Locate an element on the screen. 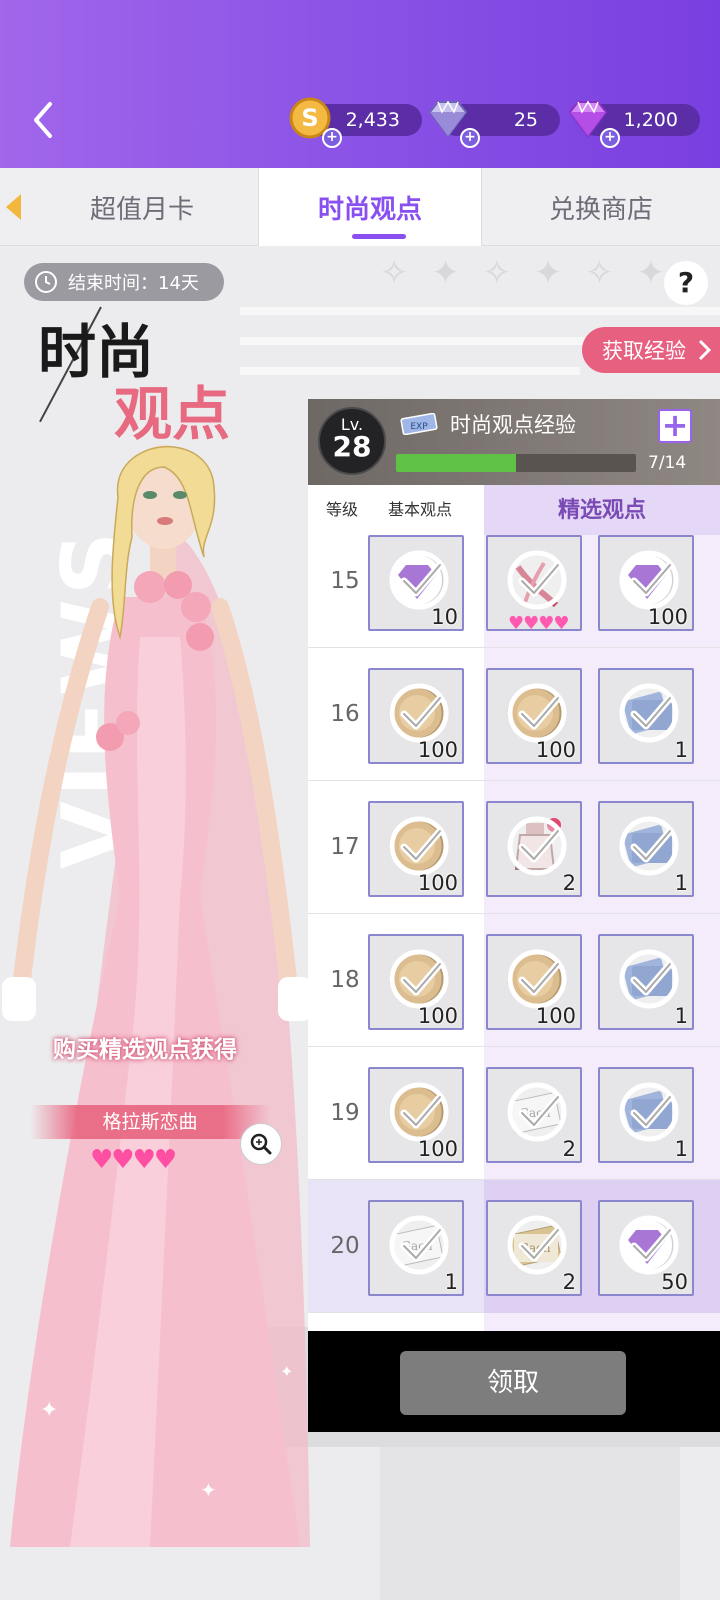 Image resolution: width=720 pixels, height=1600 pixels. bg-block is located at coordinates (530, 1523).